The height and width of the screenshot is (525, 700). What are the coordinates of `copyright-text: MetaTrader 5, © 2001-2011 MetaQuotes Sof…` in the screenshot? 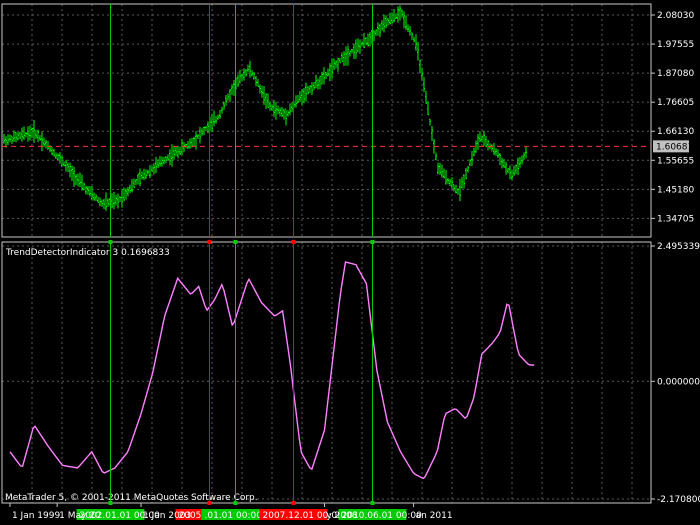 It's located at (131, 498).